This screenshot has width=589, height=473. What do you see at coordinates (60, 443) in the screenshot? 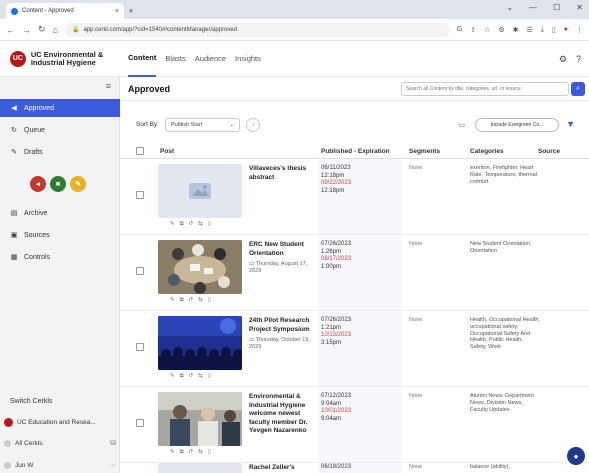
I see `account-all-cerkls: All Cerkls ⛁` at bounding box center [60, 443].